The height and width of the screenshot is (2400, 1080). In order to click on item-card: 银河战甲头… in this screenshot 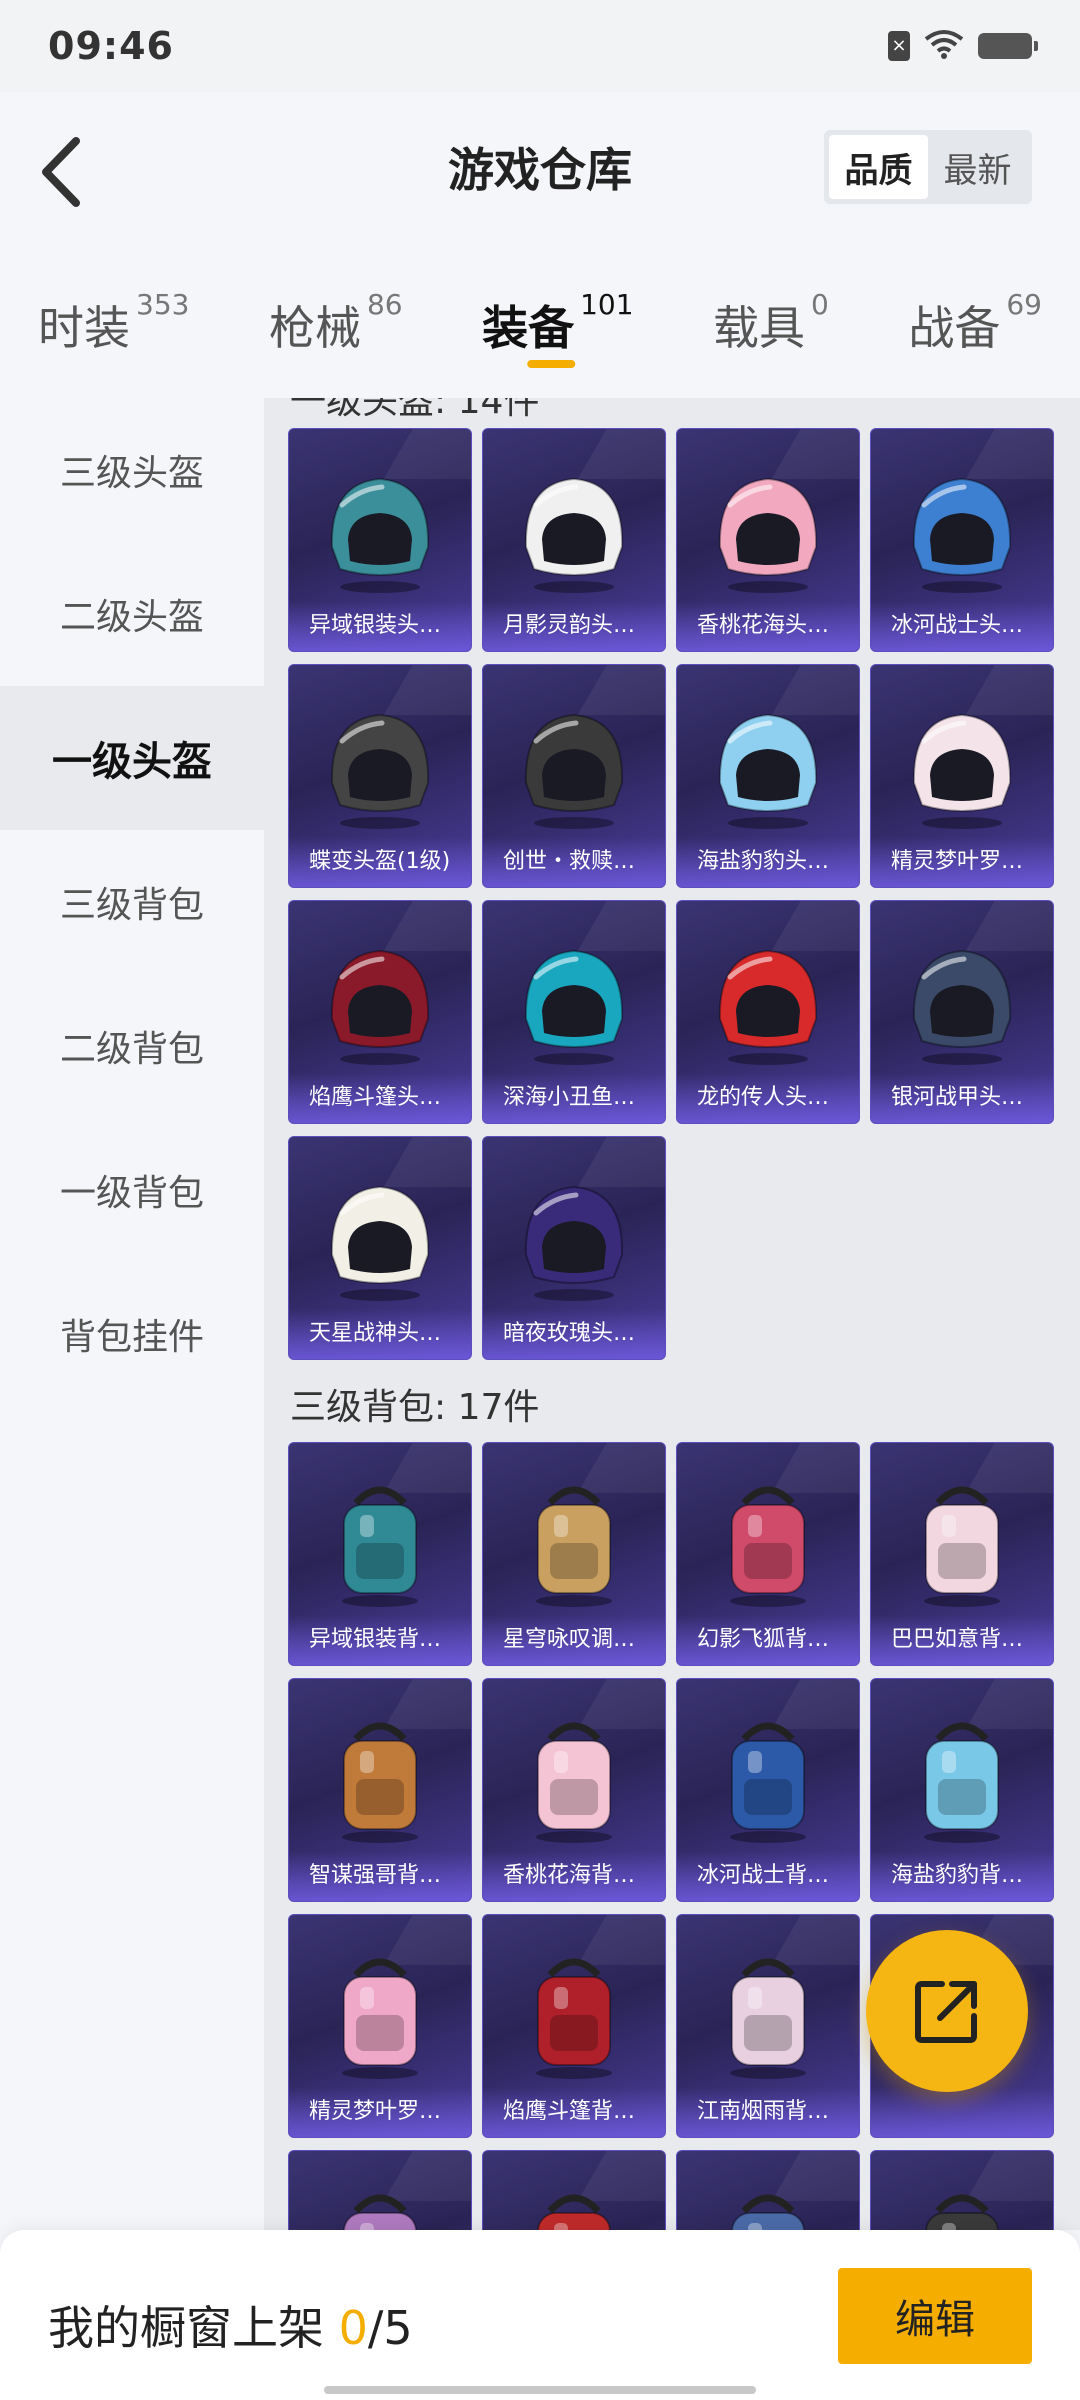, I will do `click(962, 1012)`.